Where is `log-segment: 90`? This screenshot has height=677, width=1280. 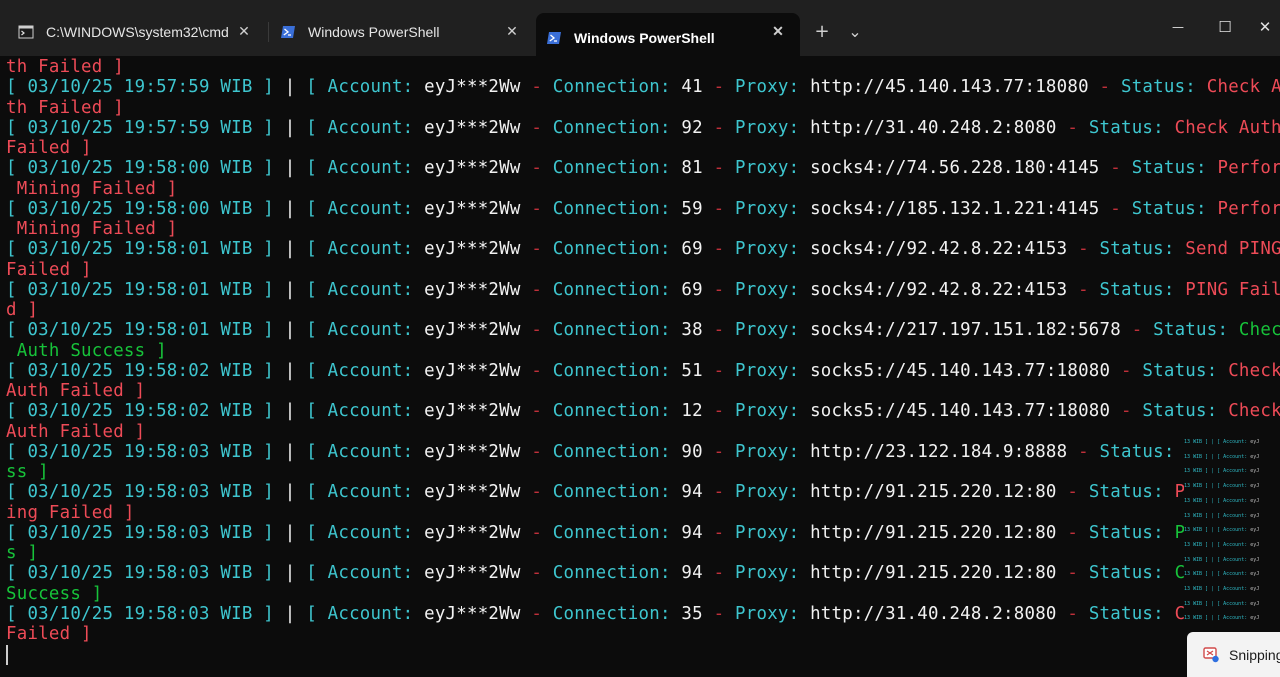
log-segment: 90 is located at coordinates (692, 451).